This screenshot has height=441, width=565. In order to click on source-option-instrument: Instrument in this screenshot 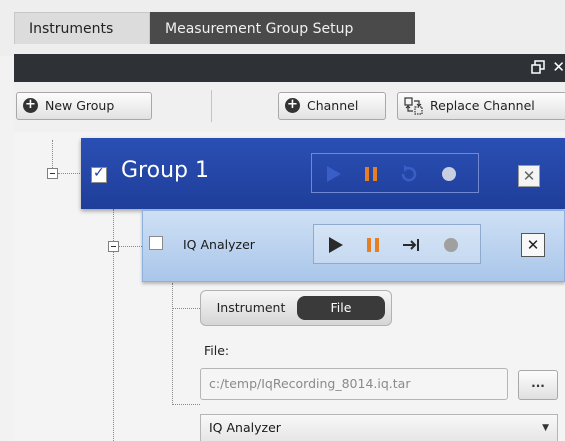, I will do `click(251, 308)`.